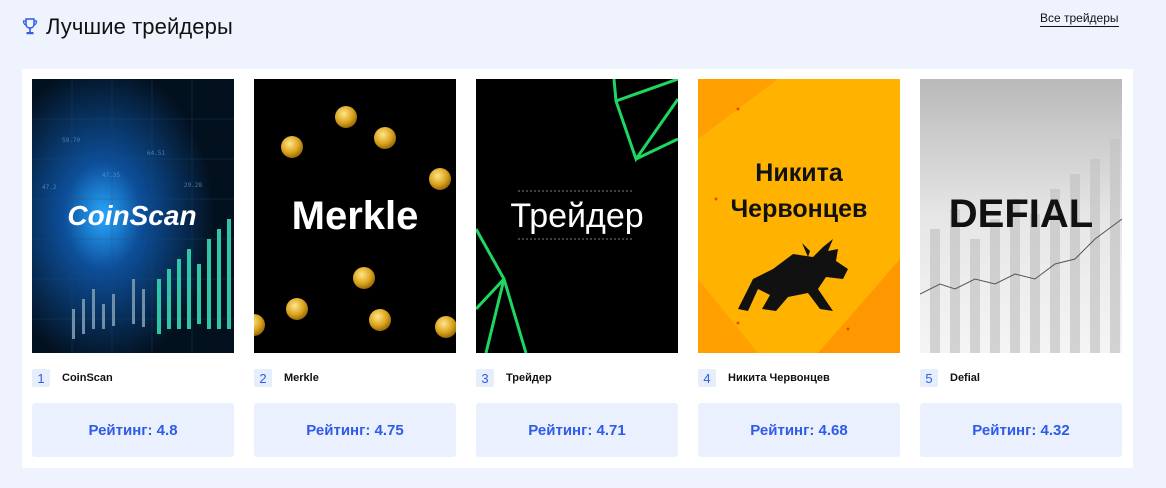  Describe the element at coordinates (1021, 430) in the screenshot. I see `rating-button: Рейтинг: 4.32` at that location.